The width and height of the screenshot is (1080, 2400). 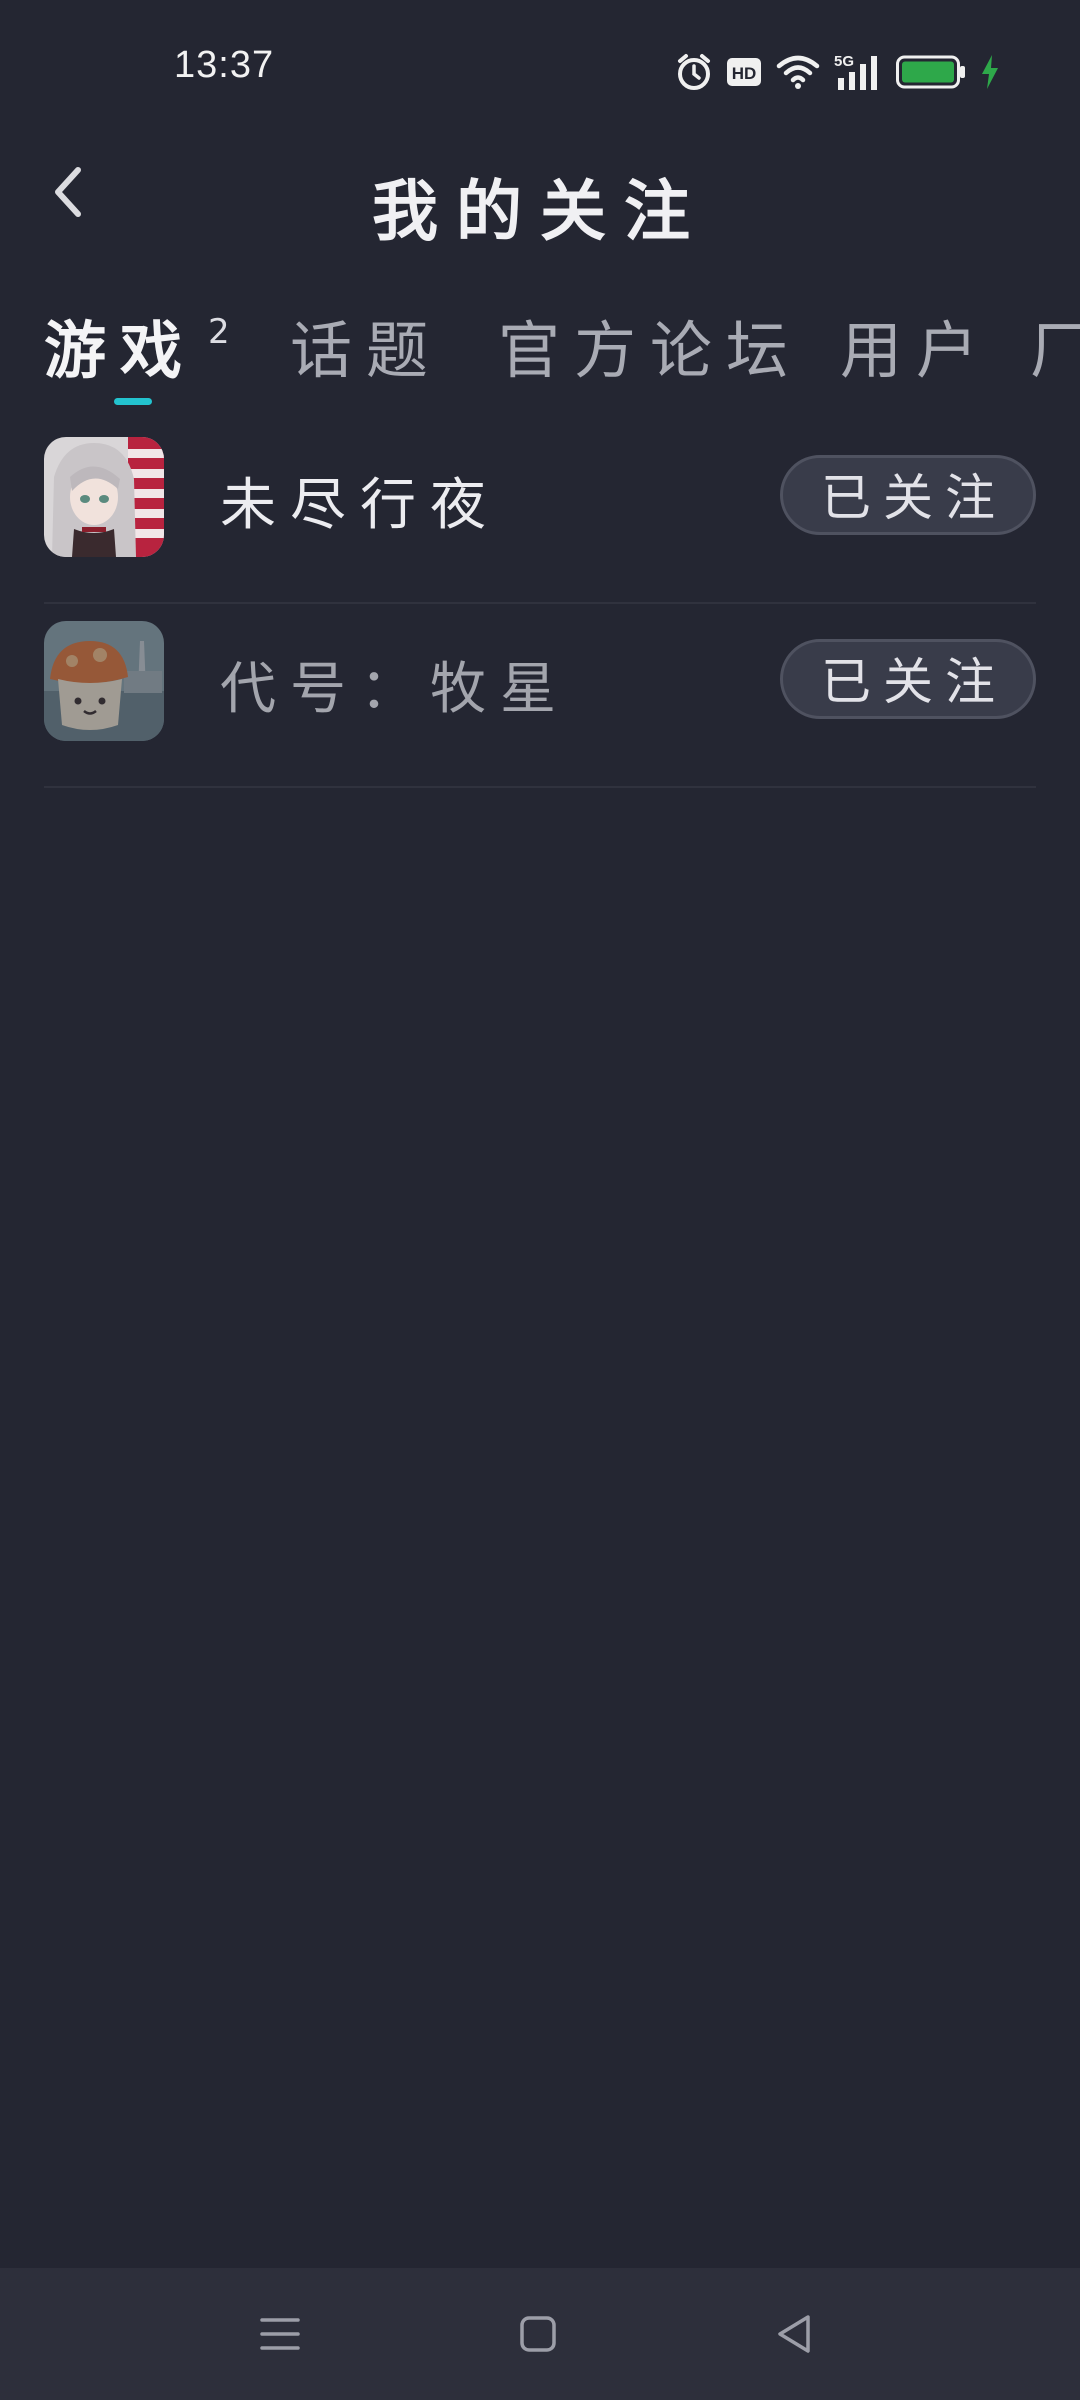 I want to click on tab-official-forum-label: 官方论坛, so click(x=650, y=350).